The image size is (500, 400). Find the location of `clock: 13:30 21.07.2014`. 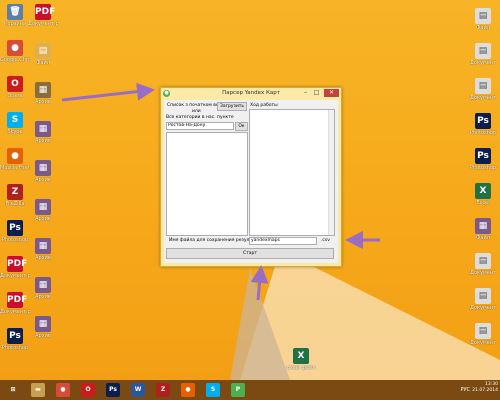

clock: 13:30 21.07.2014 is located at coordinates (485, 388).